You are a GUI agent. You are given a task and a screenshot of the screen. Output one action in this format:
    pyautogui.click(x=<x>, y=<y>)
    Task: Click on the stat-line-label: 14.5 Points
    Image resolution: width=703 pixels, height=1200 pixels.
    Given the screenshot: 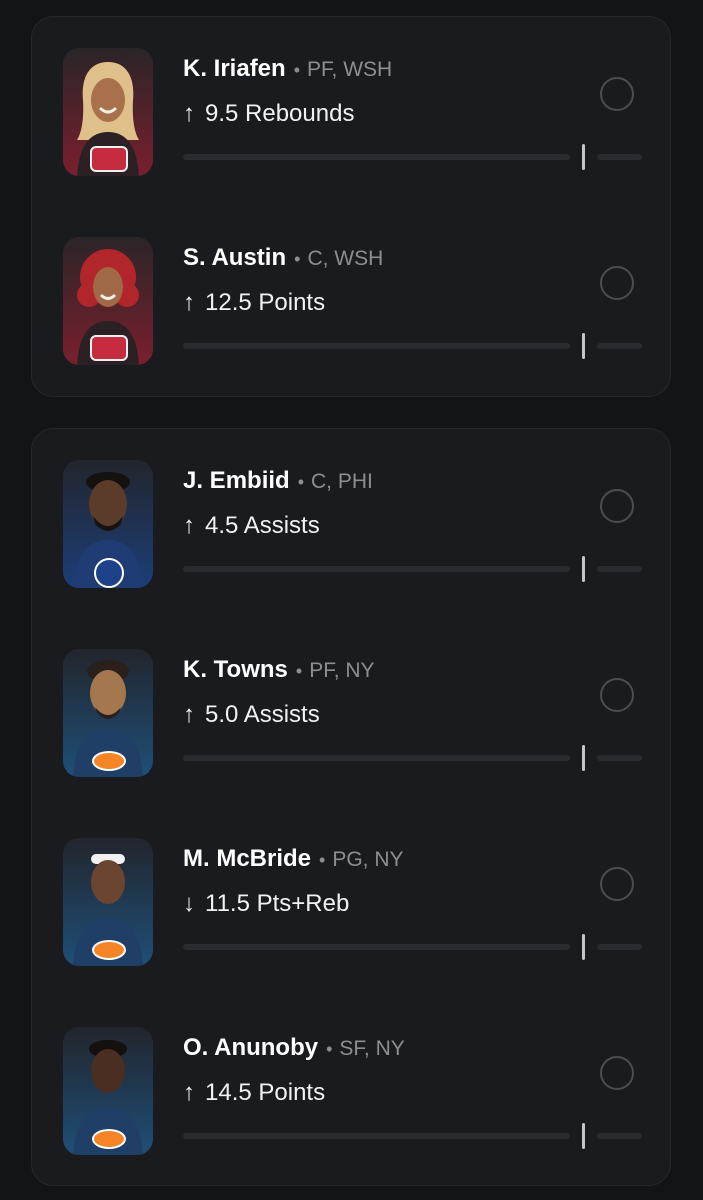 What is the action you would take?
    pyautogui.click(x=265, y=1092)
    